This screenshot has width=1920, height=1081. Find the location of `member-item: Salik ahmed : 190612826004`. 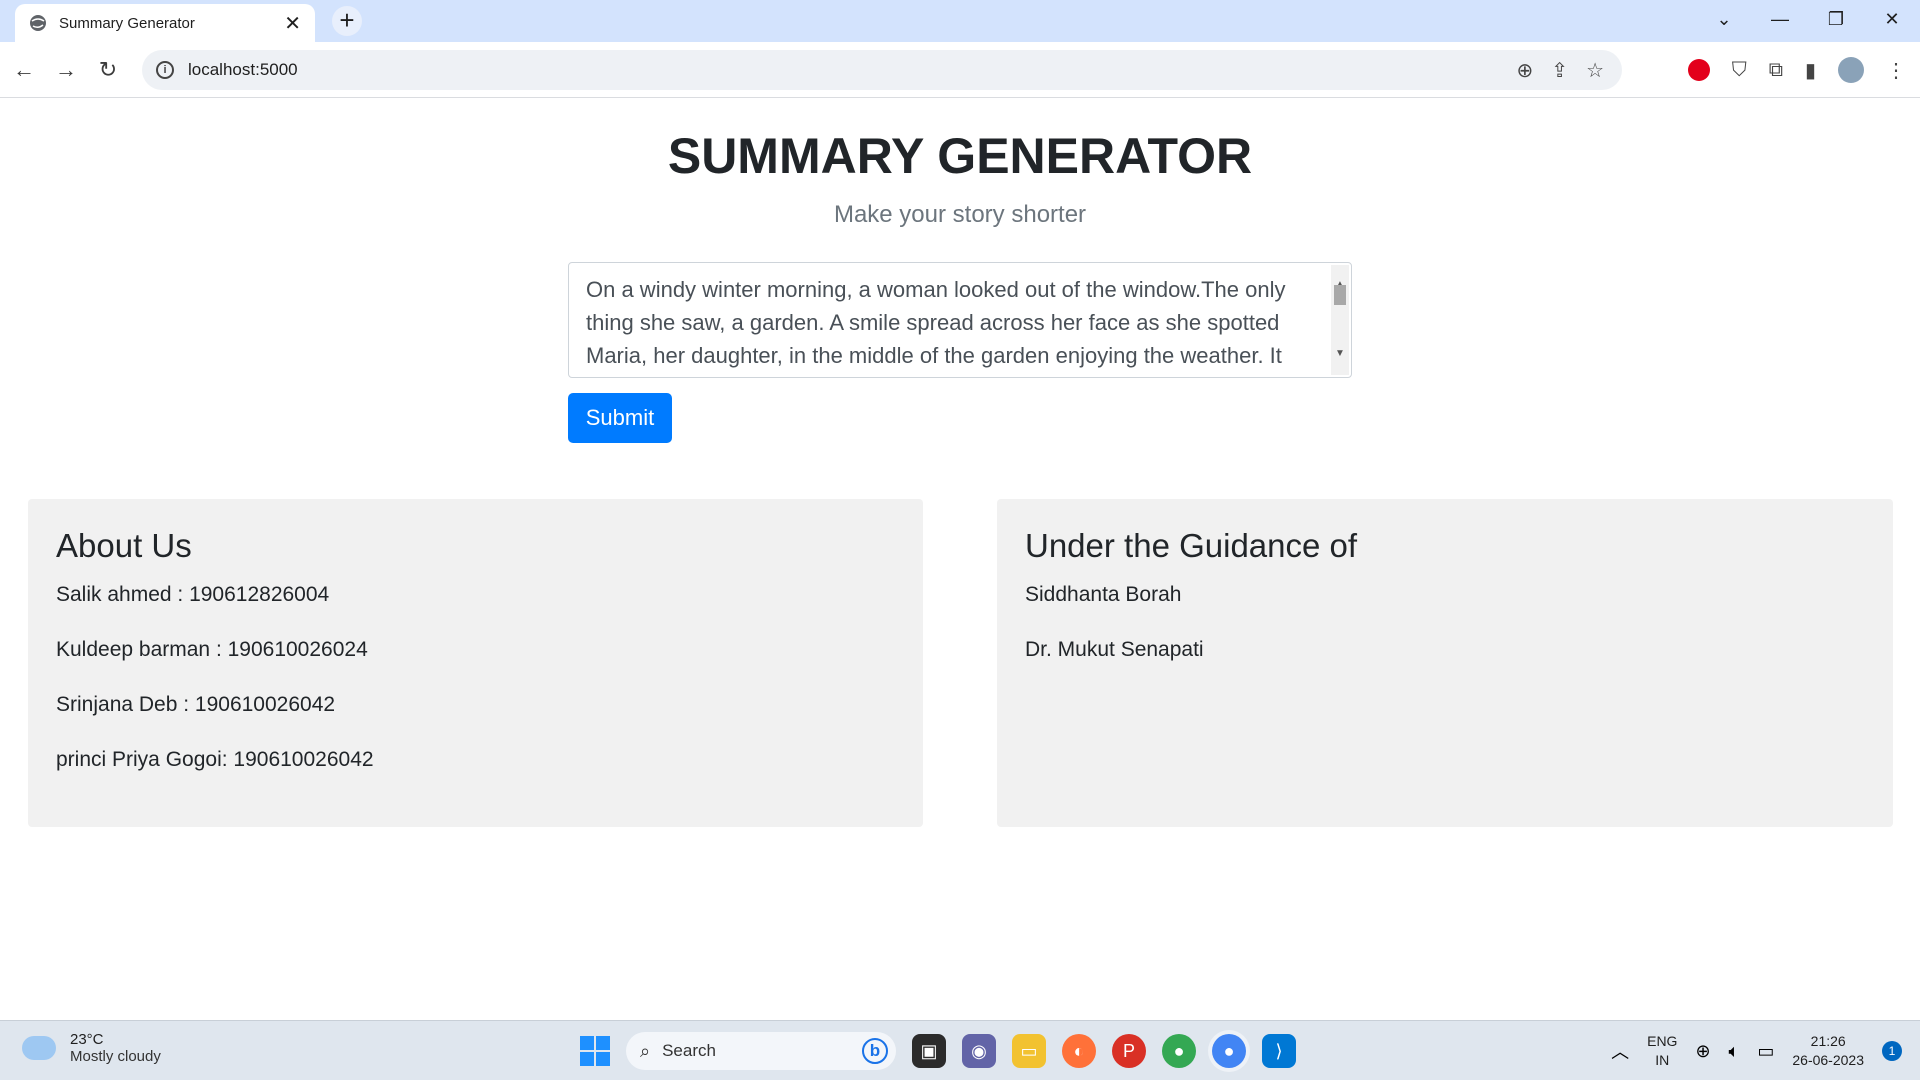

member-item: Salik ahmed : 190612826004 is located at coordinates (193, 594).